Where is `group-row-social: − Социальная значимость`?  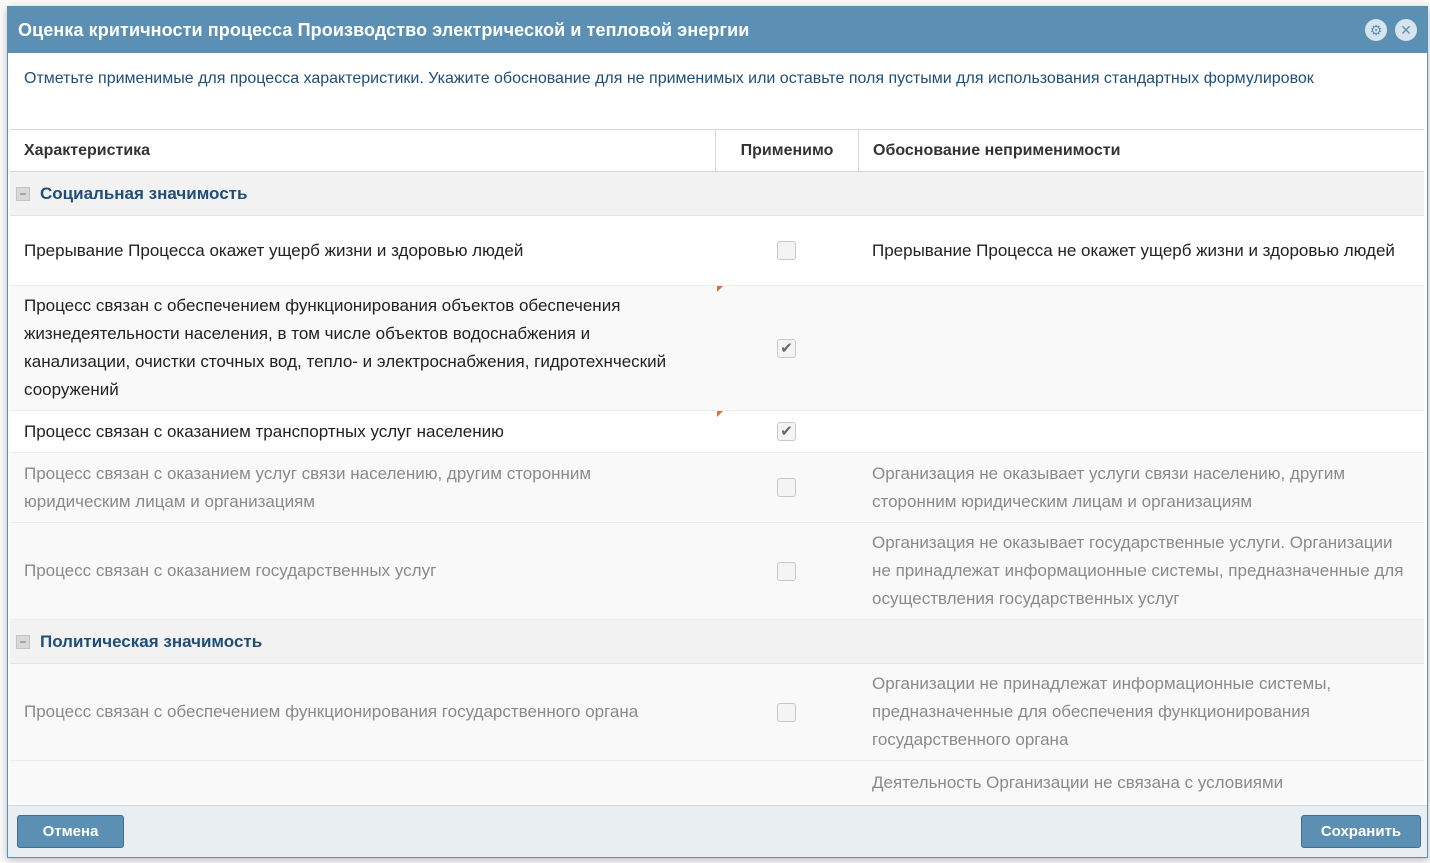 group-row-social: − Социальная значимость is located at coordinates (717, 194).